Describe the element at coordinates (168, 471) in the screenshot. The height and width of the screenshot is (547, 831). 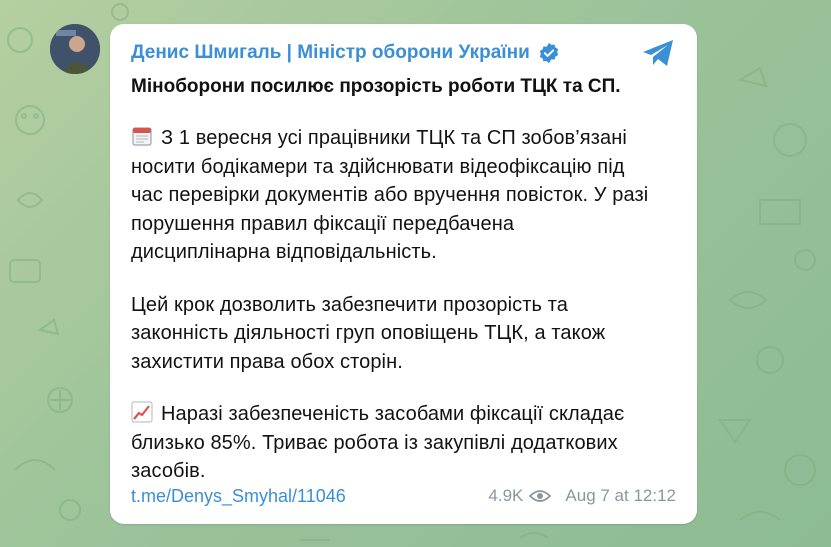
I see `paragraph-3-line-3: засобів.` at that location.